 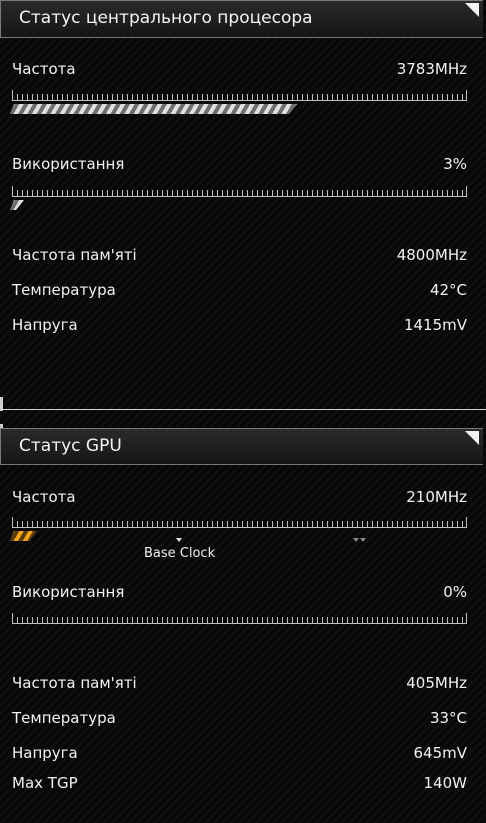 What do you see at coordinates (435, 325) in the screenshot?
I see `cpu-voltage-value: 1415mV` at bounding box center [435, 325].